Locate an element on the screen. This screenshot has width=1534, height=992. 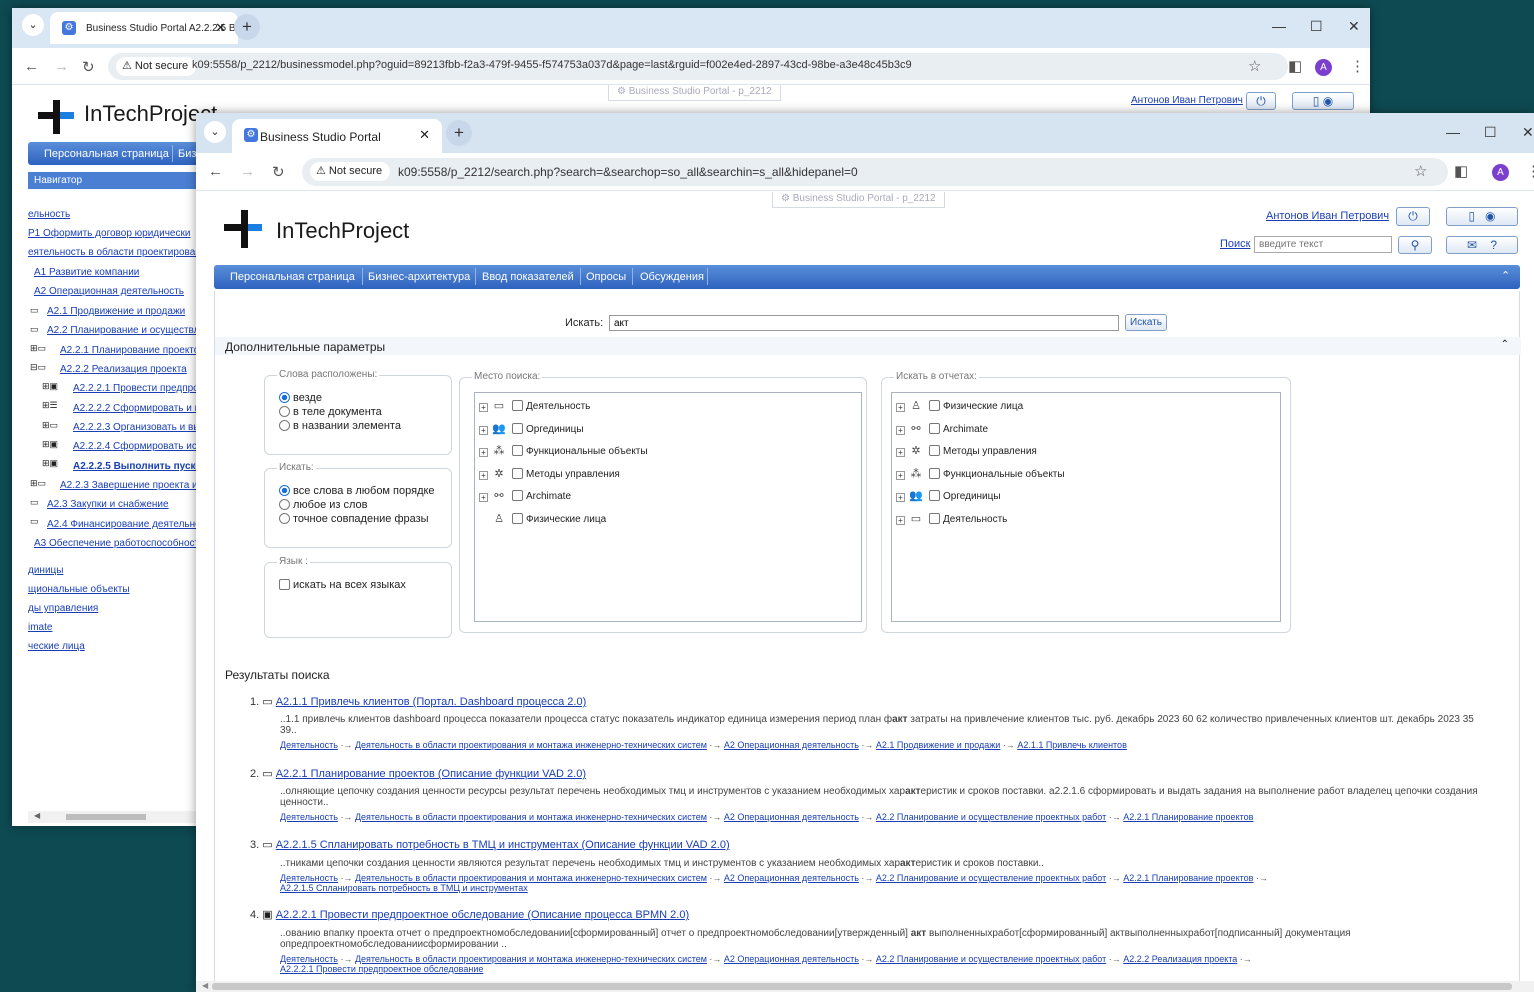
search-link: Поиск is located at coordinates (1235, 244).